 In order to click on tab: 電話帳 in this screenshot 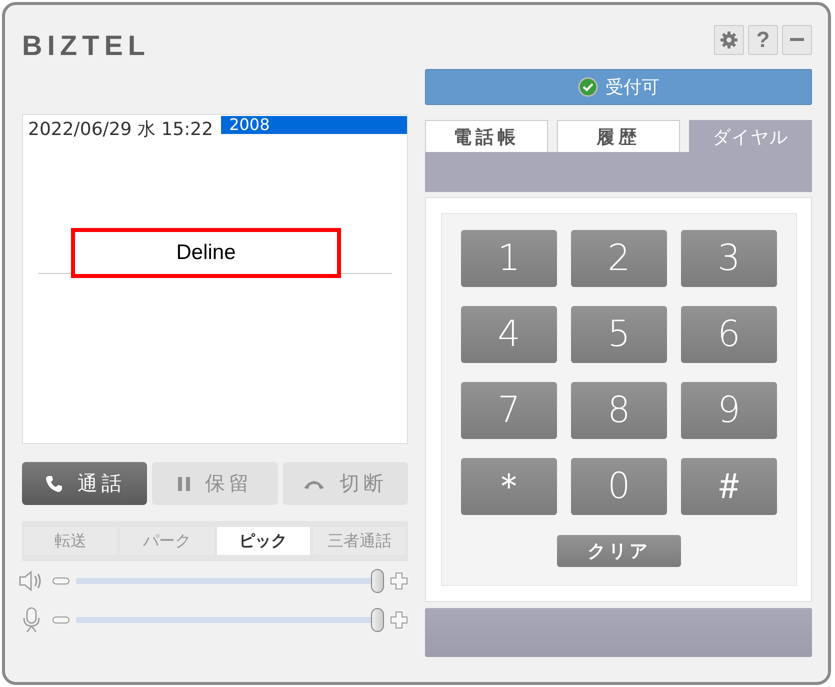, I will do `click(486, 136)`.